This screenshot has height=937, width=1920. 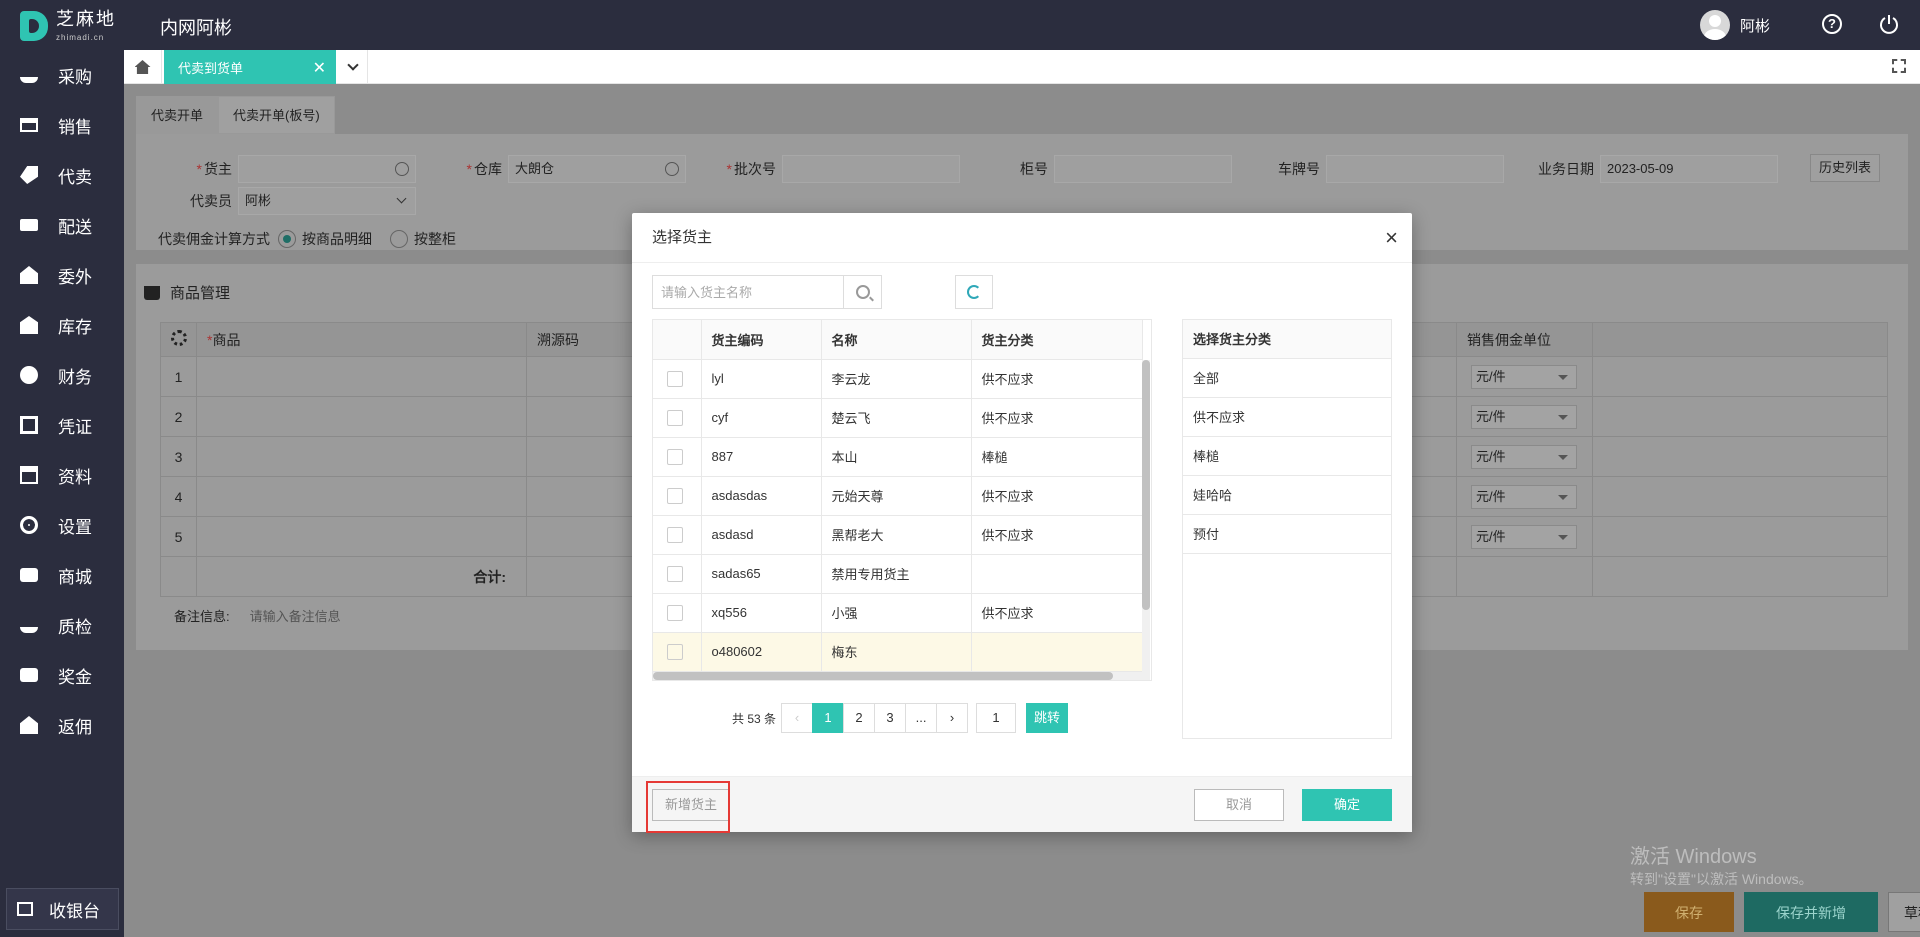 I want to click on sidebar-item-bonus: 奖金, so click(x=62, y=675).